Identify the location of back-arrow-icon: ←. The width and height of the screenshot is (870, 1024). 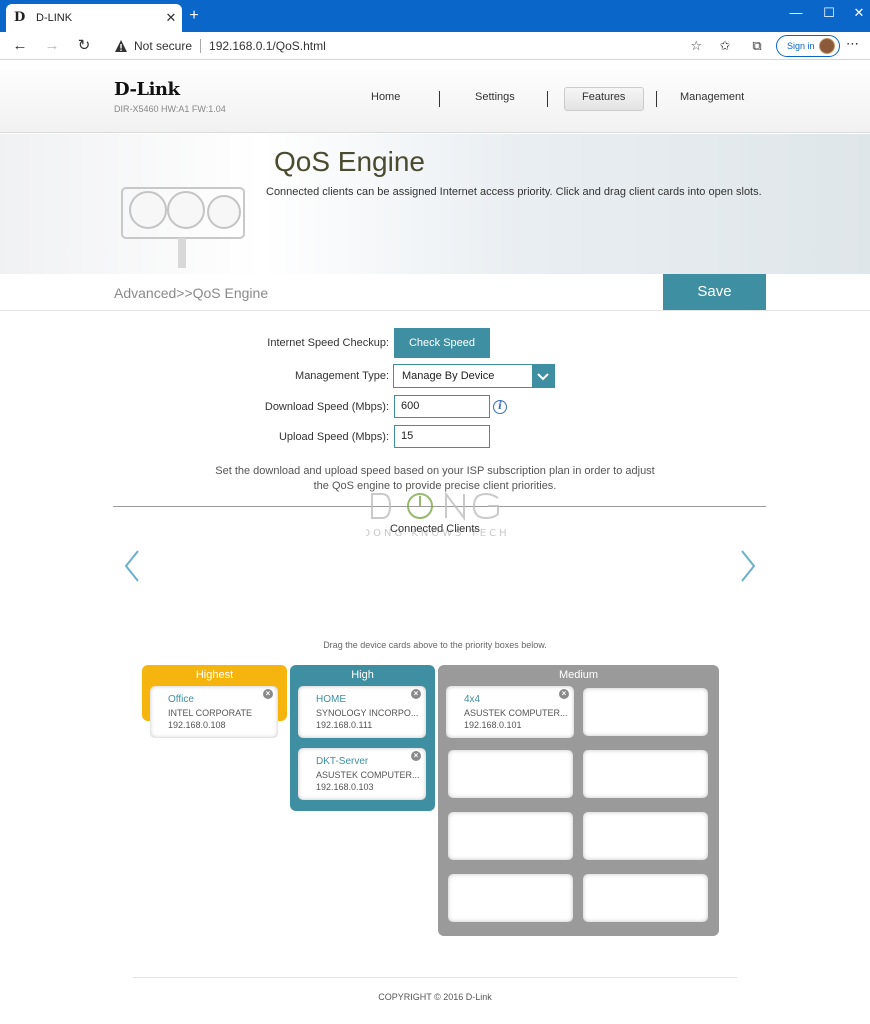
(20, 46).